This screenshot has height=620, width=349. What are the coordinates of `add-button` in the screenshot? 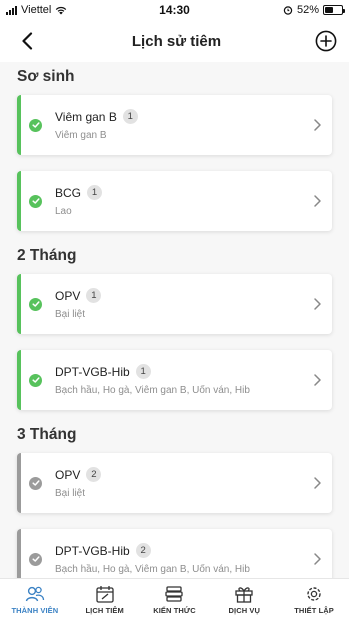 It's located at (326, 41).